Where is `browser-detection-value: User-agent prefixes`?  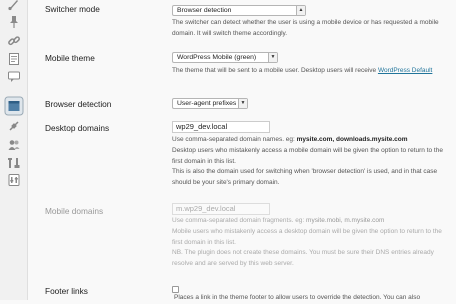 browser-detection-value: User-agent prefixes is located at coordinates (207, 103).